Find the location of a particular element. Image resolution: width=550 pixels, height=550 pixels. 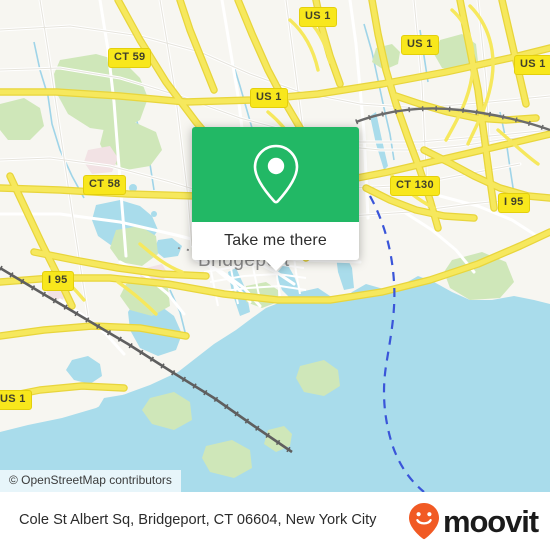

moovit-pin-smiley-icon is located at coordinates (423, 521).